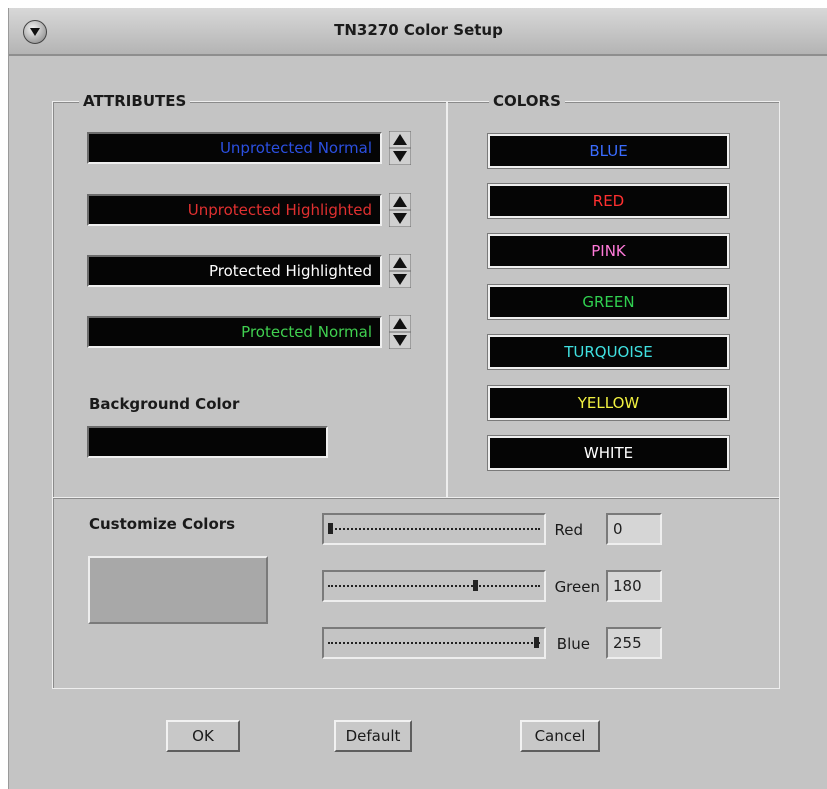 Image resolution: width=827 pixels, height=789 pixels. I want to click on attributes-legend: ATTRIBUTES, so click(135, 101).